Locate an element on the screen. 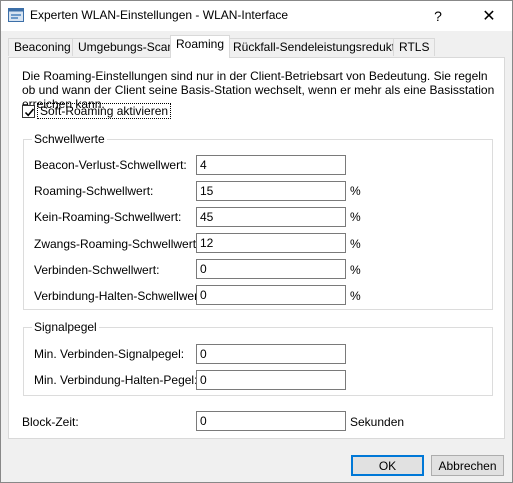 This screenshot has height=483, width=513. verbindung-halten-schwellwert-unit: % is located at coordinates (355, 296).